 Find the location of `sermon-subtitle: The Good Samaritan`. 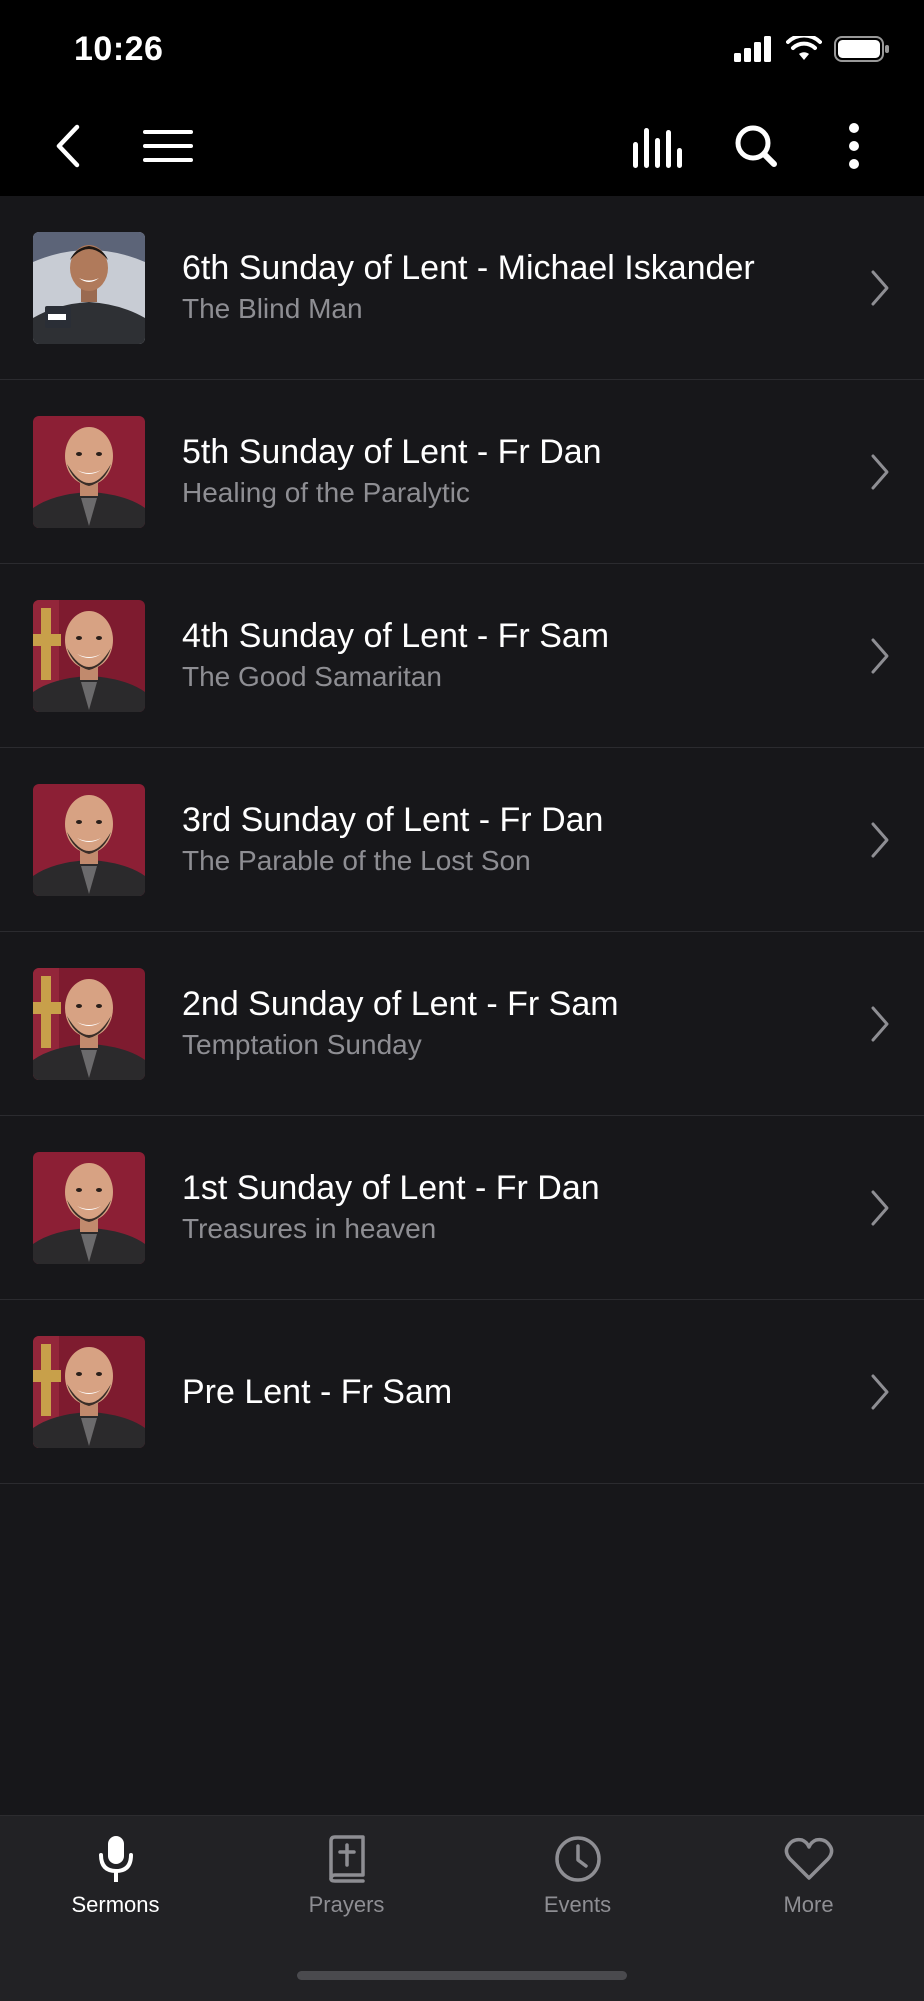

sermon-subtitle: The Good Samaritan is located at coordinates (312, 676).